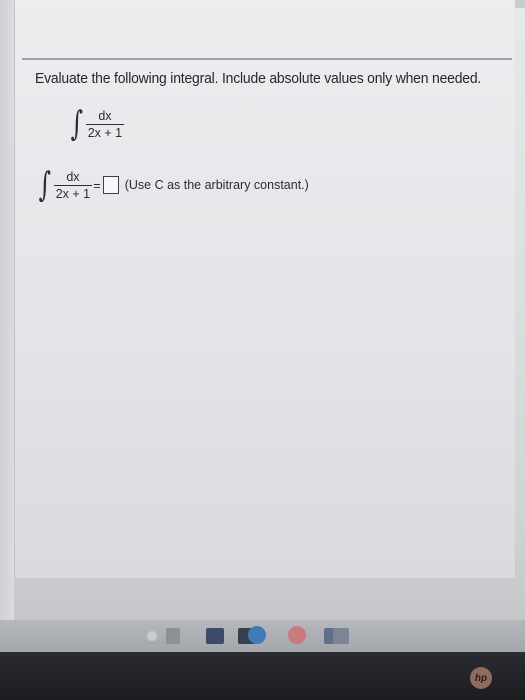 This screenshot has width=525, height=700. What do you see at coordinates (267, 59) in the screenshot?
I see `divider` at bounding box center [267, 59].